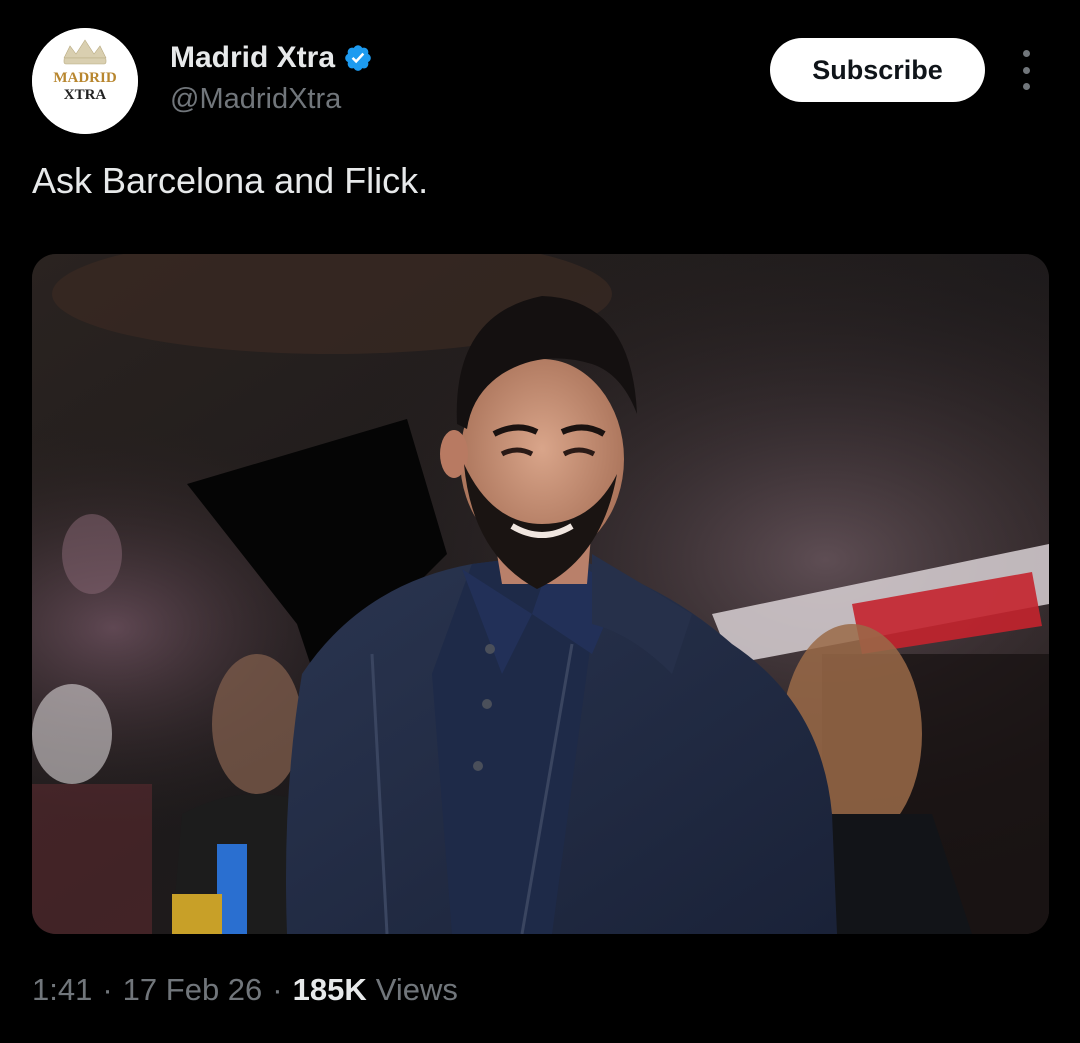  I want to click on madrid-xtra-logo-icon: MADRID XTRA, so click(85, 81).